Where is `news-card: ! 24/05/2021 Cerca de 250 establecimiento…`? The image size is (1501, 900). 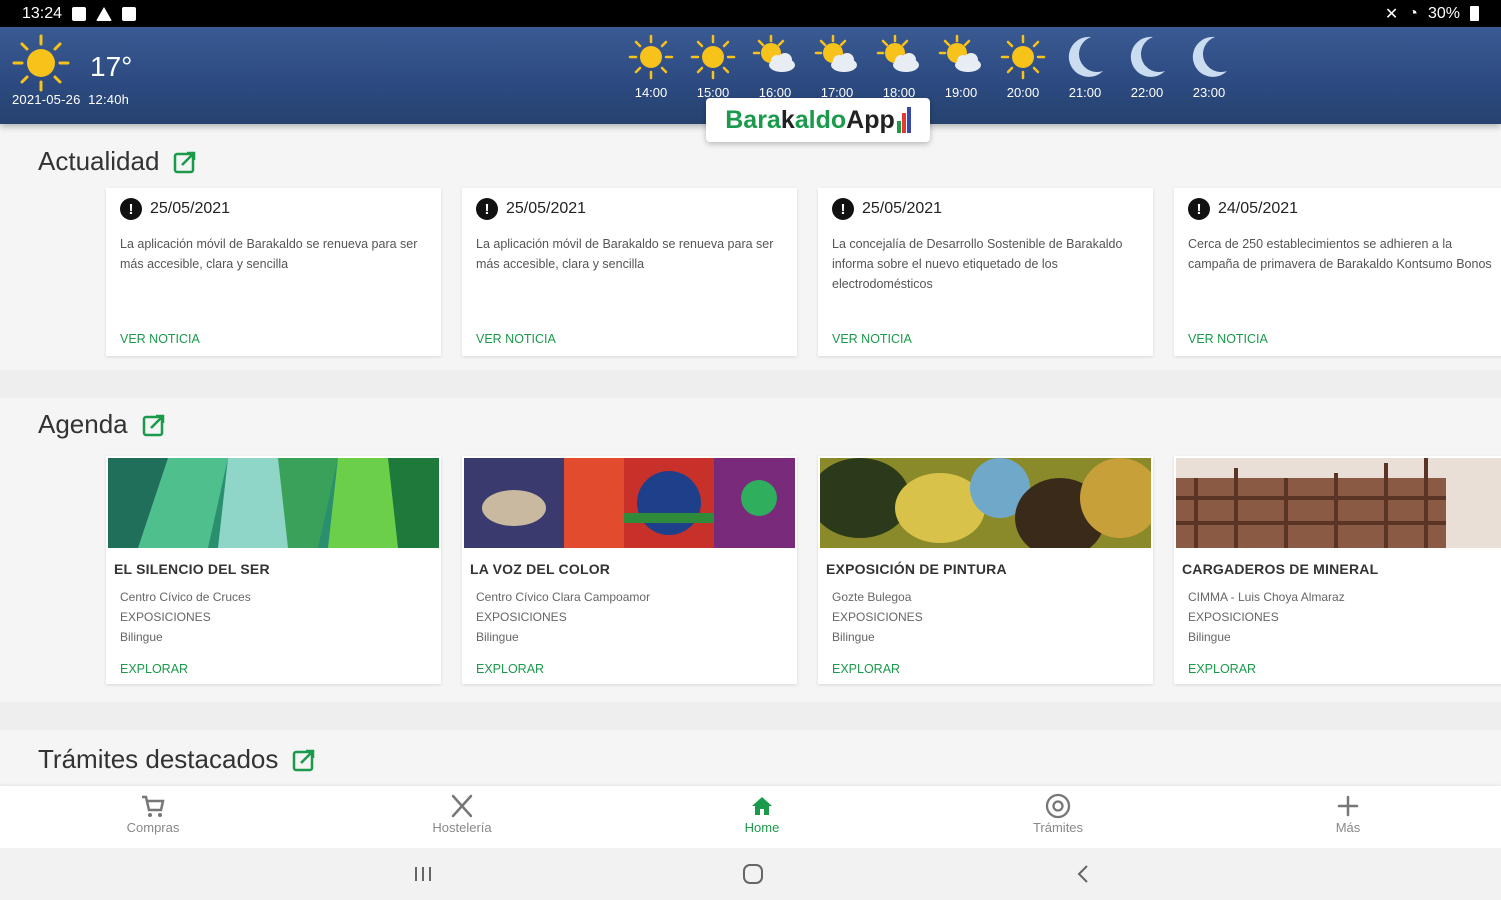
news-card: ! 24/05/2021 Cerca de 250 establecimiento… is located at coordinates (1337, 272).